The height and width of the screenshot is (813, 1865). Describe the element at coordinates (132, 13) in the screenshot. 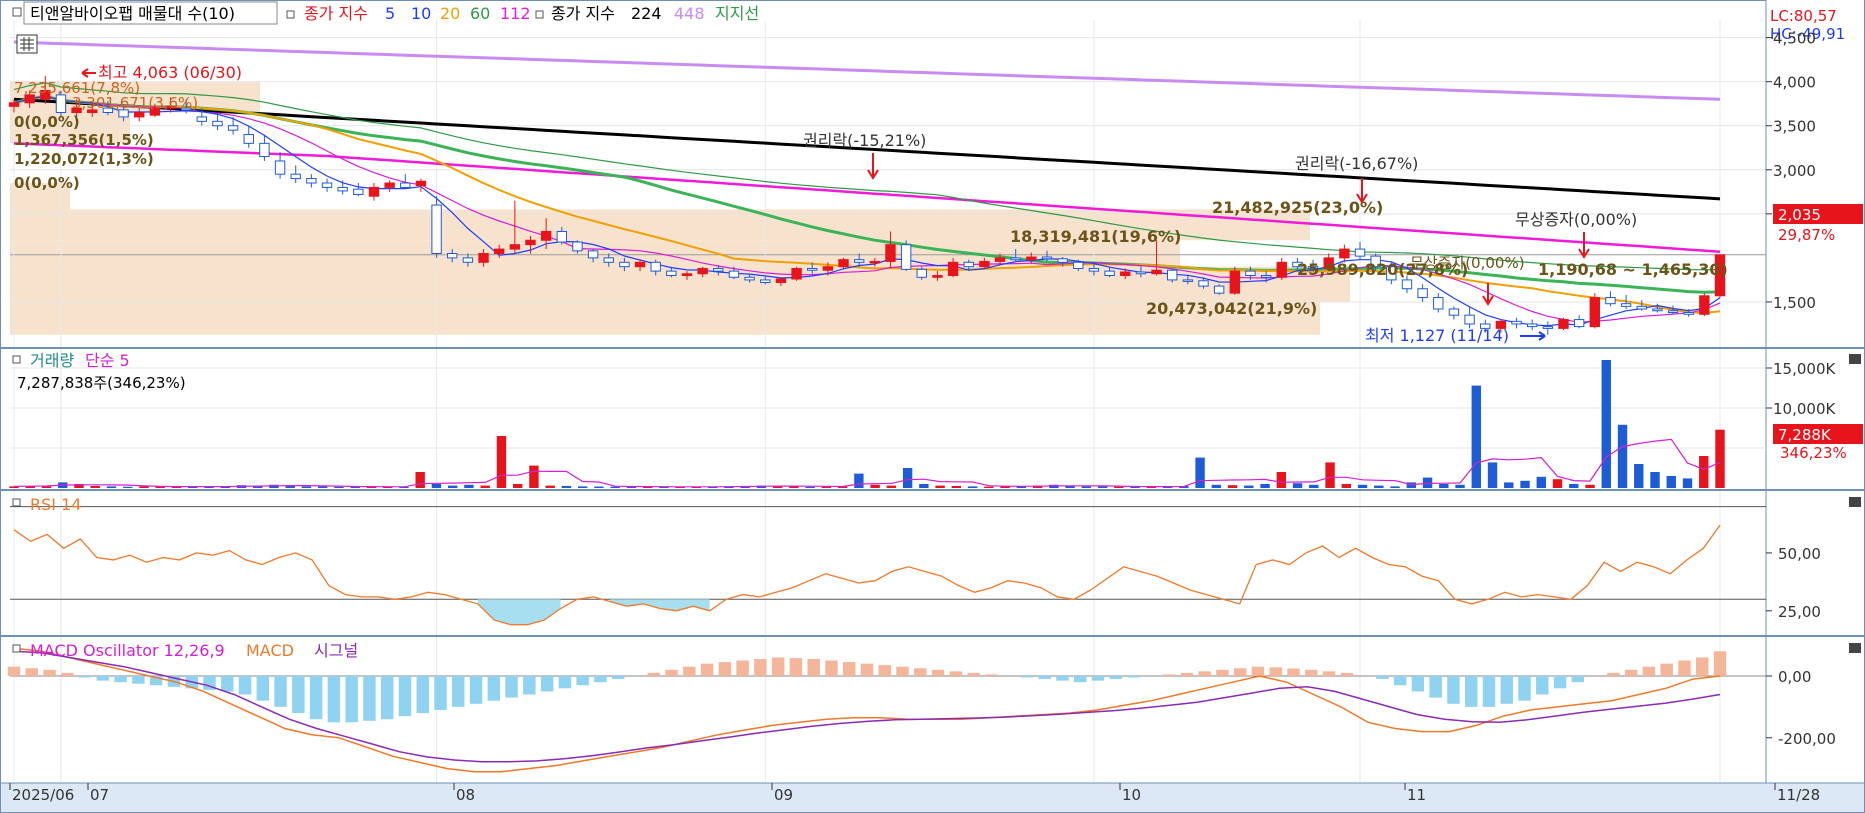

I see `stock-name: 티앤알바이오팹 매물대 수(10)` at that location.